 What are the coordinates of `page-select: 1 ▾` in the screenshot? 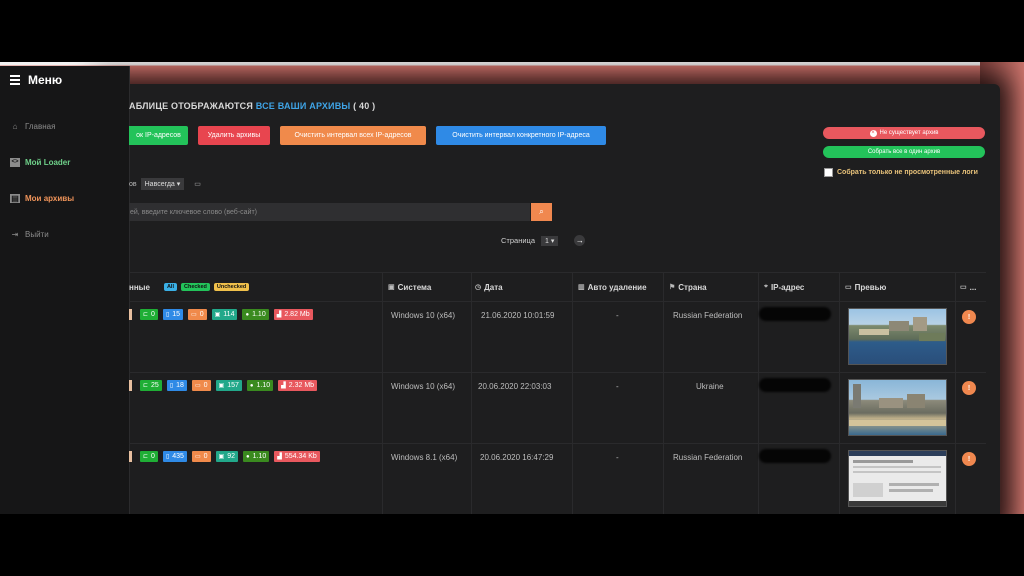 It's located at (550, 240).